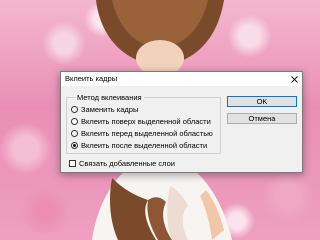 The height and width of the screenshot is (240, 320). I want to click on radio-paste-over-selection: Вклеить поверх выделенной области, so click(141, 121).